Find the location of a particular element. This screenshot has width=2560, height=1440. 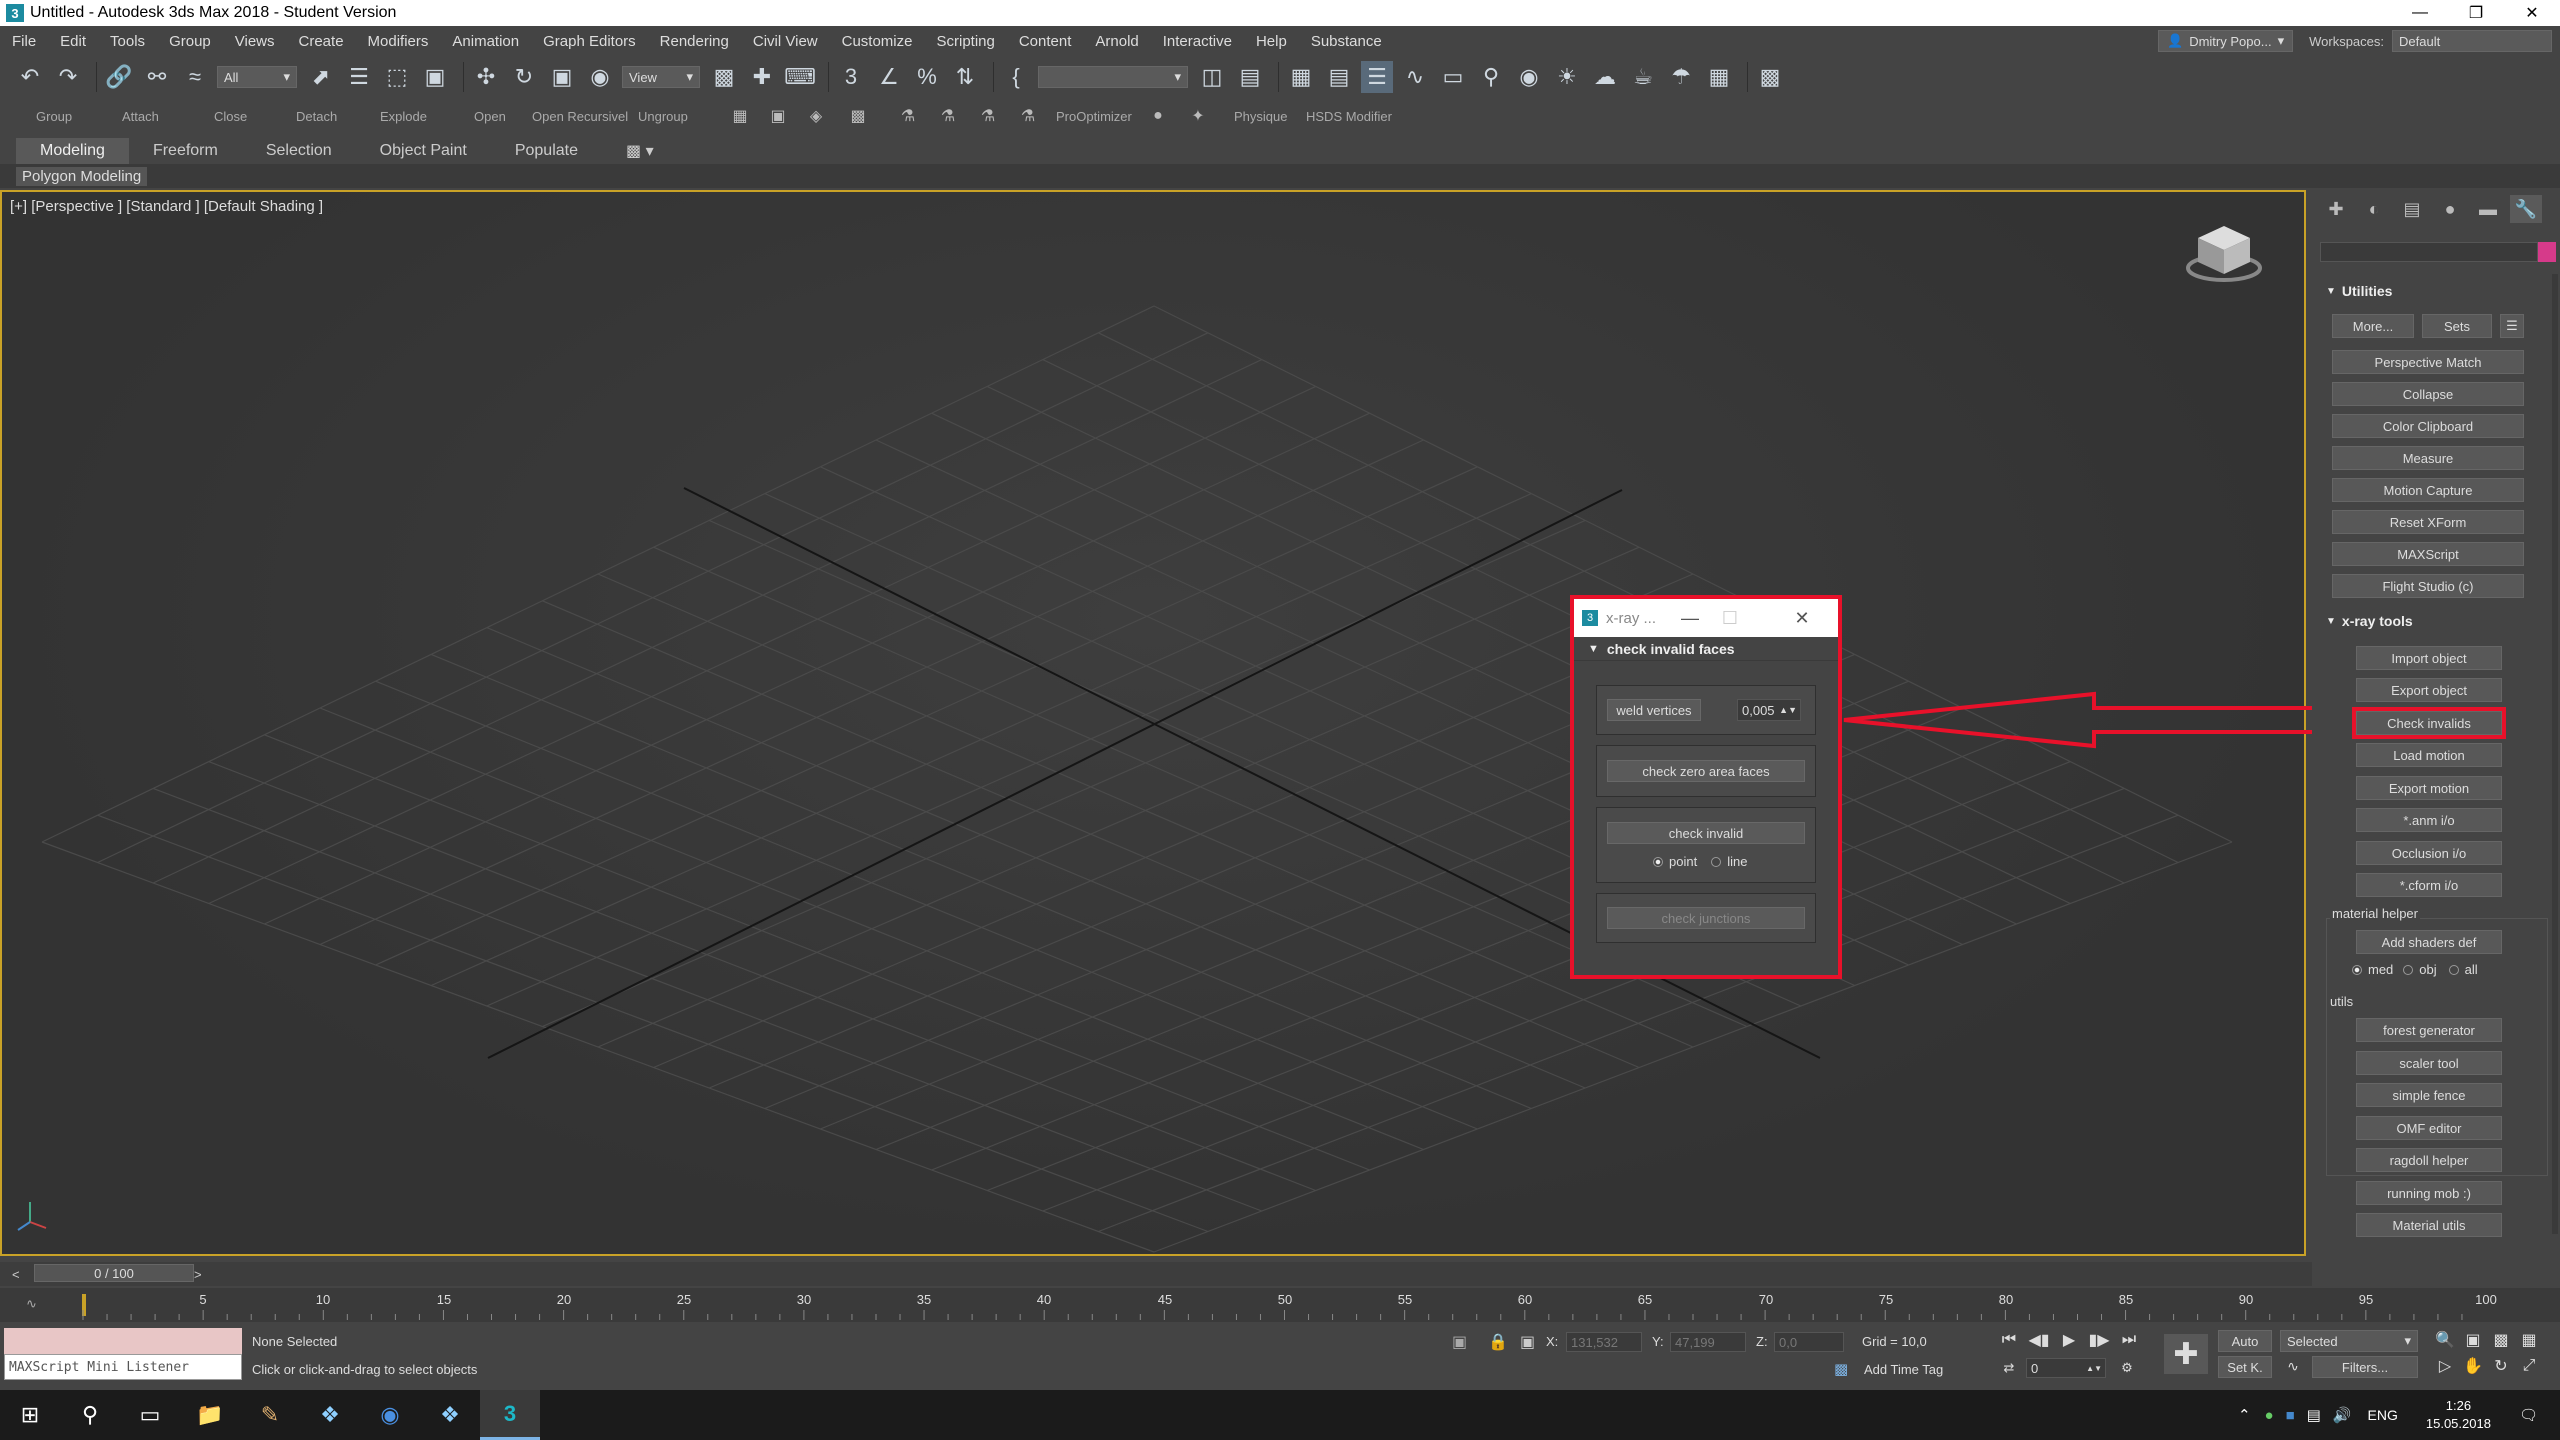

menu-edit: Edit is located at coordinates (73, 41).